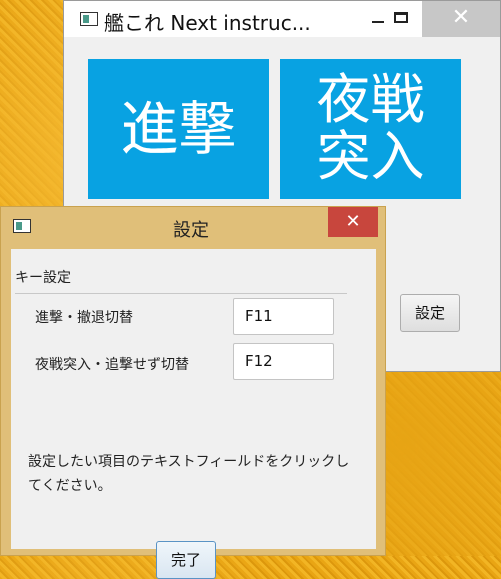  I want to click on toggle-night-pursuit-label: 夜戦突入・追撃せず切替, so click(112, 365).